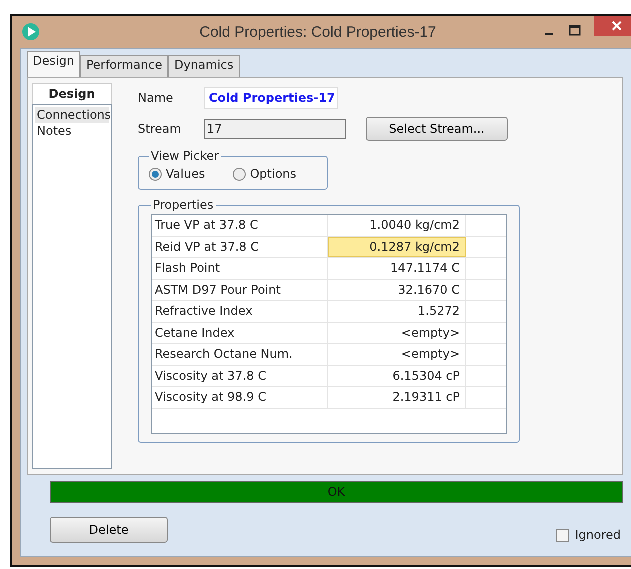 This screenshot has height=569, width=631. I want to click on tab: Design, so click(53, 64).